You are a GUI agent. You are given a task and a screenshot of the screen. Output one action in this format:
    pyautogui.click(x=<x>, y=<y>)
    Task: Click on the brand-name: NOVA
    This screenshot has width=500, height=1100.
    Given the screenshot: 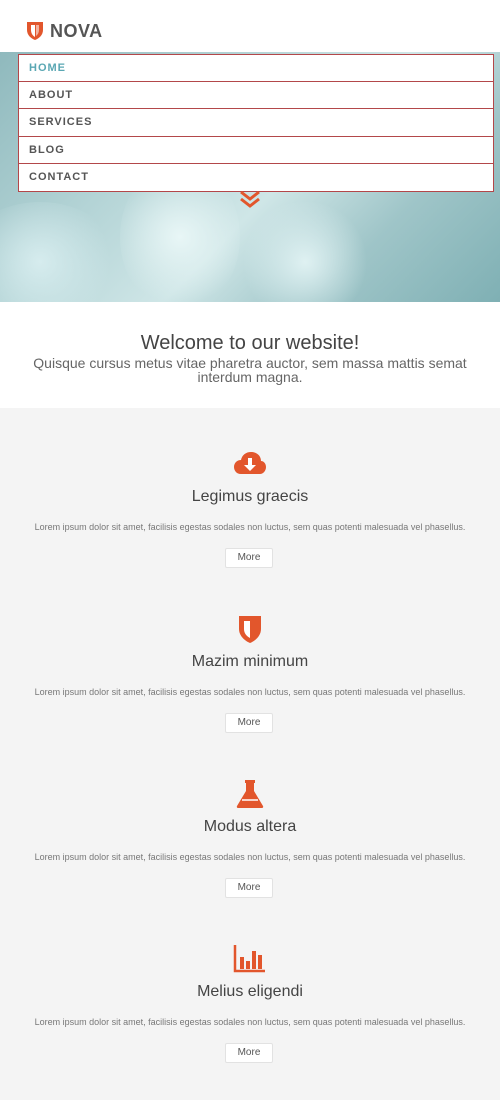 What is the action you would take?
    pyautogui.click(x=76, y=31)
    